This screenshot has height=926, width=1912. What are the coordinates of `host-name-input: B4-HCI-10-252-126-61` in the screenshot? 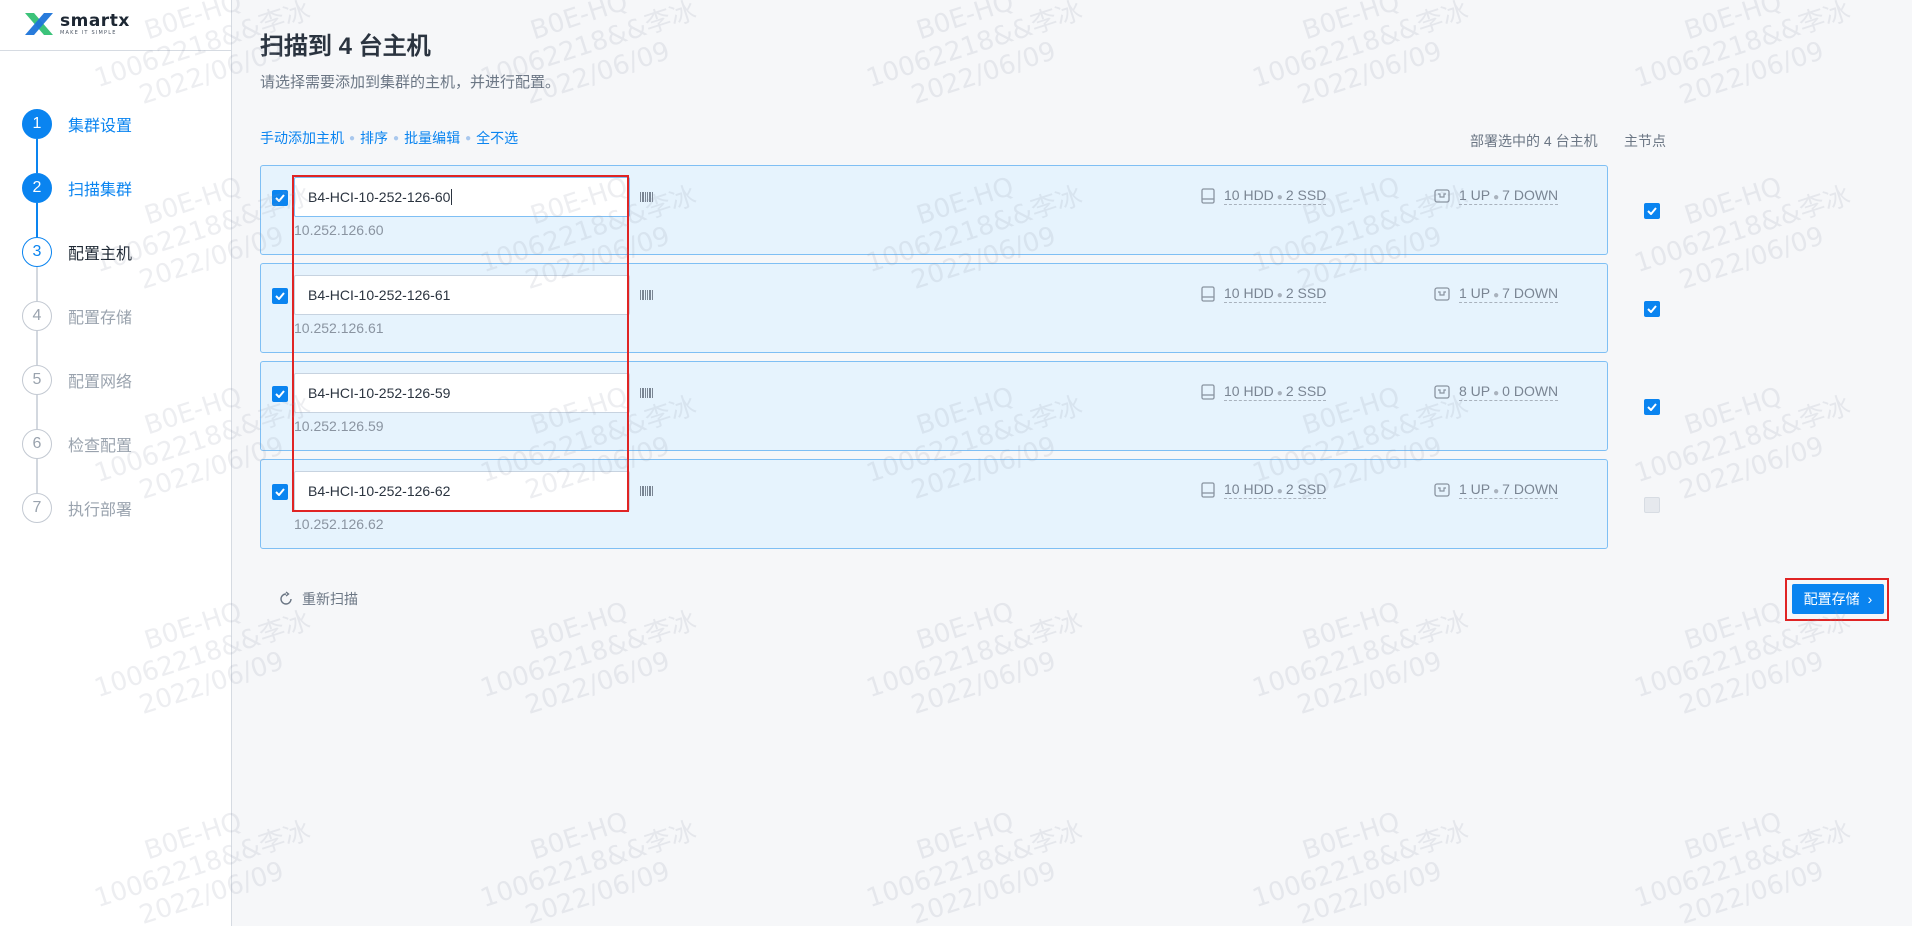 It's located at (462, 295).